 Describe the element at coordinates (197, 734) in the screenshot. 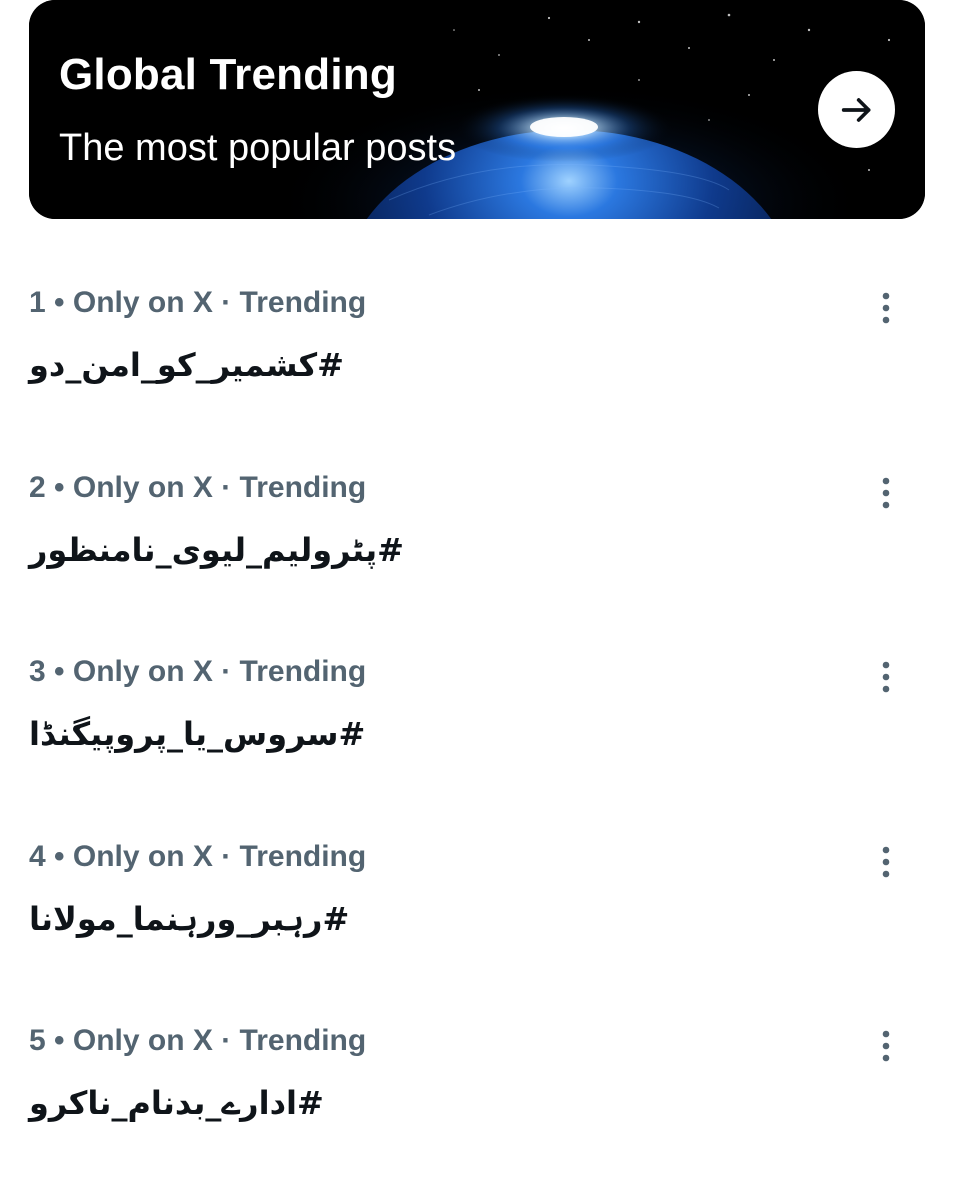

I see `trend-hashtag: #سروس_یا_پروپیگنڈا` at that location.